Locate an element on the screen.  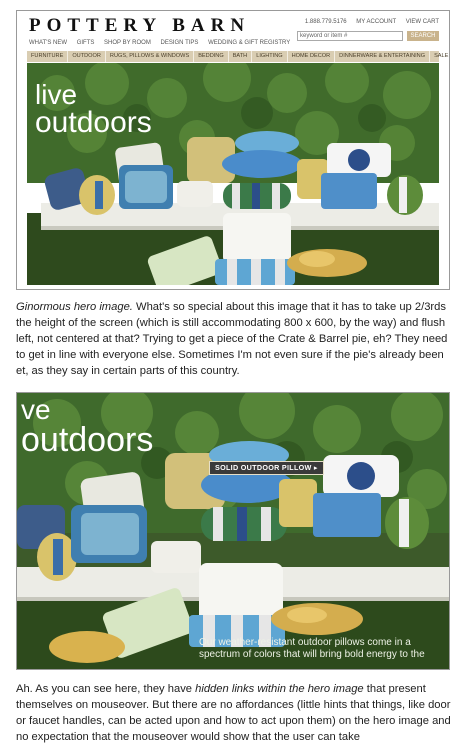
view-cart-link: VIEW CART is located at coordinates (422, 22).